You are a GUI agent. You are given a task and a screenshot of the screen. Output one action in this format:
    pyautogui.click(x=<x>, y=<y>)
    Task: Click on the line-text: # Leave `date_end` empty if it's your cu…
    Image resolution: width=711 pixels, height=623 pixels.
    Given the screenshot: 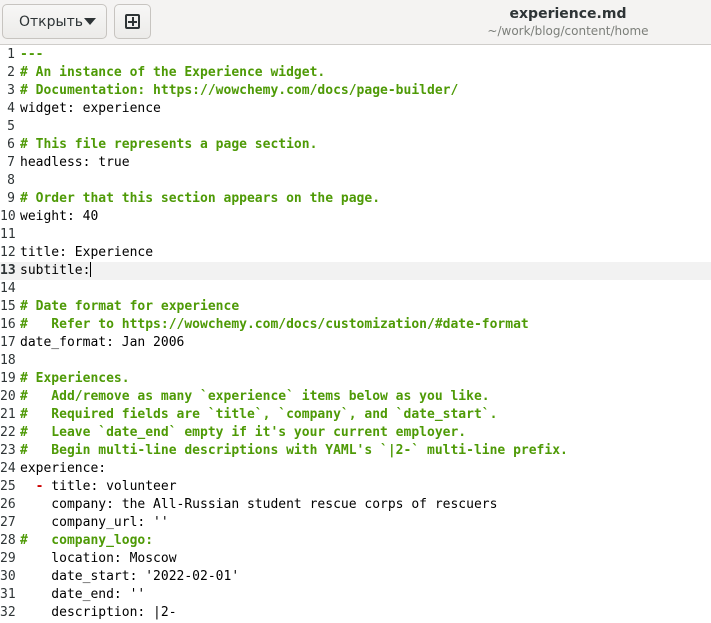 What is the action you would take?
    pyautogui.click(x=240, y=433)
    